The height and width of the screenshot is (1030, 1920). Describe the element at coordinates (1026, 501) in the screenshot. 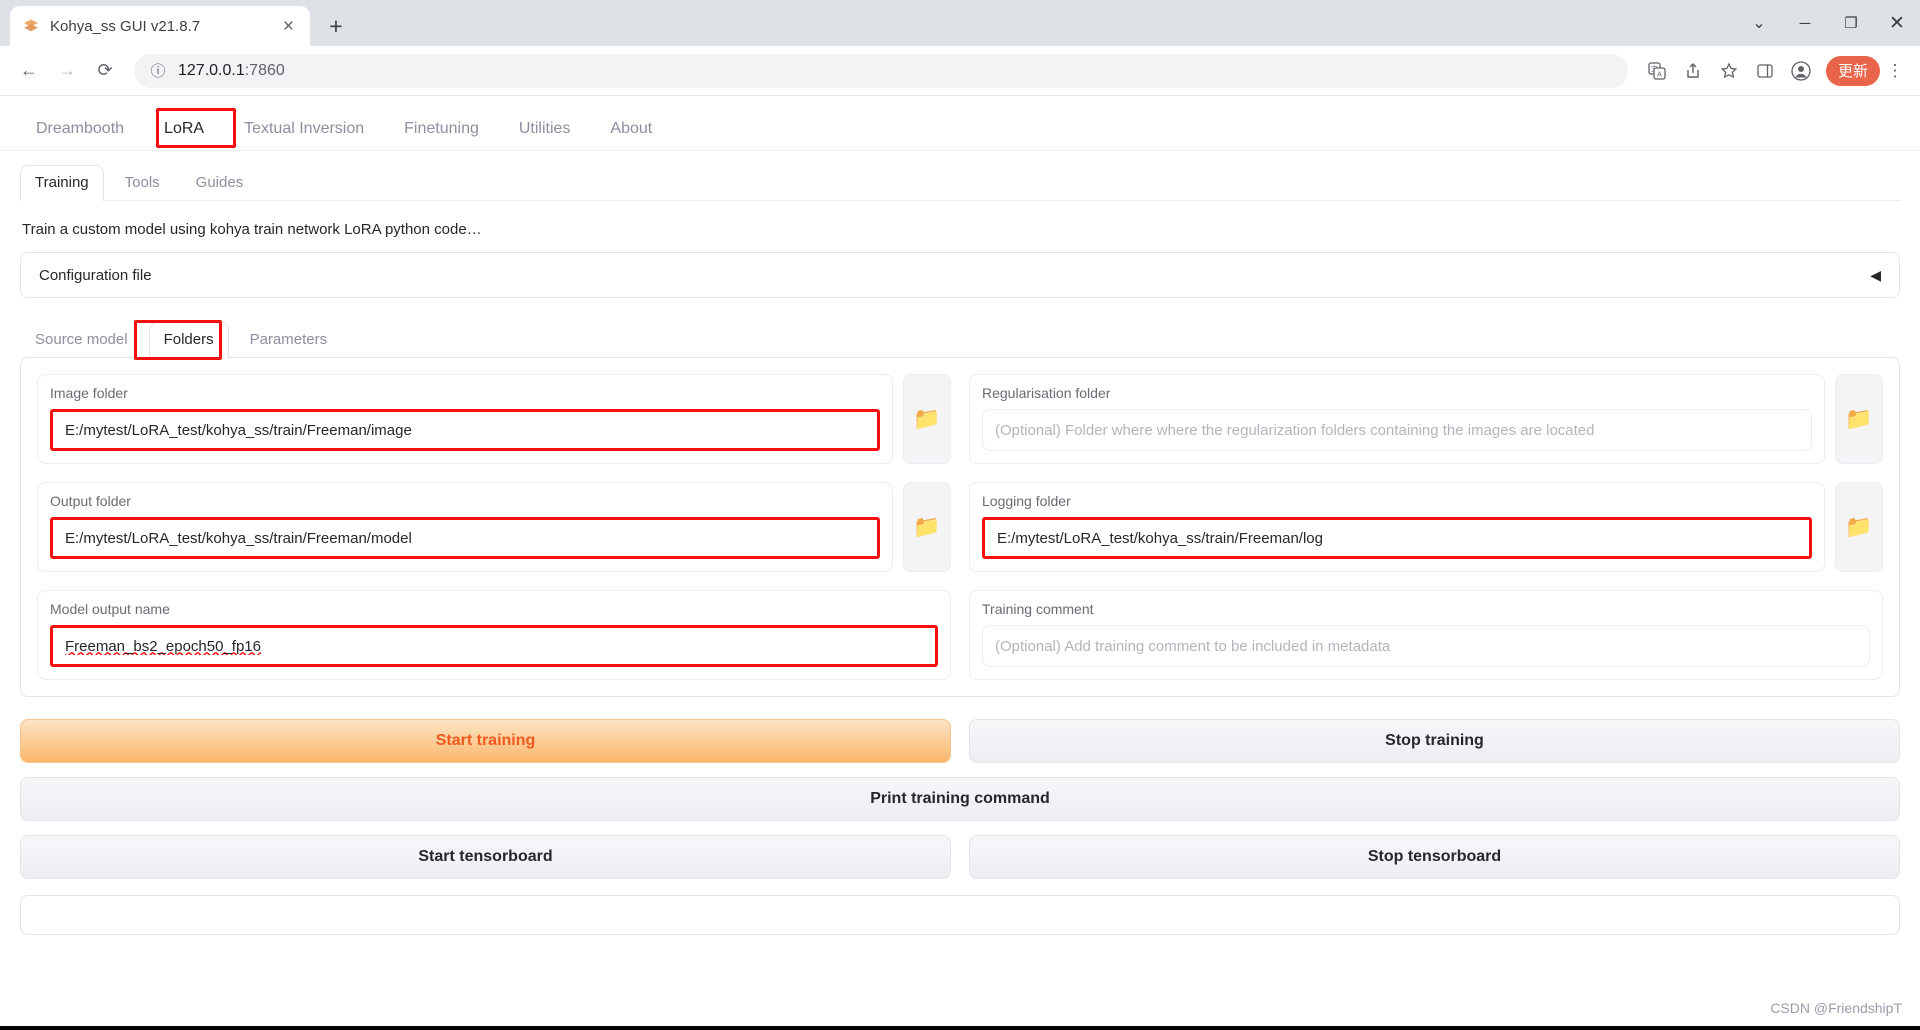

I see `logging-folder-label: Logging folder` at that location.